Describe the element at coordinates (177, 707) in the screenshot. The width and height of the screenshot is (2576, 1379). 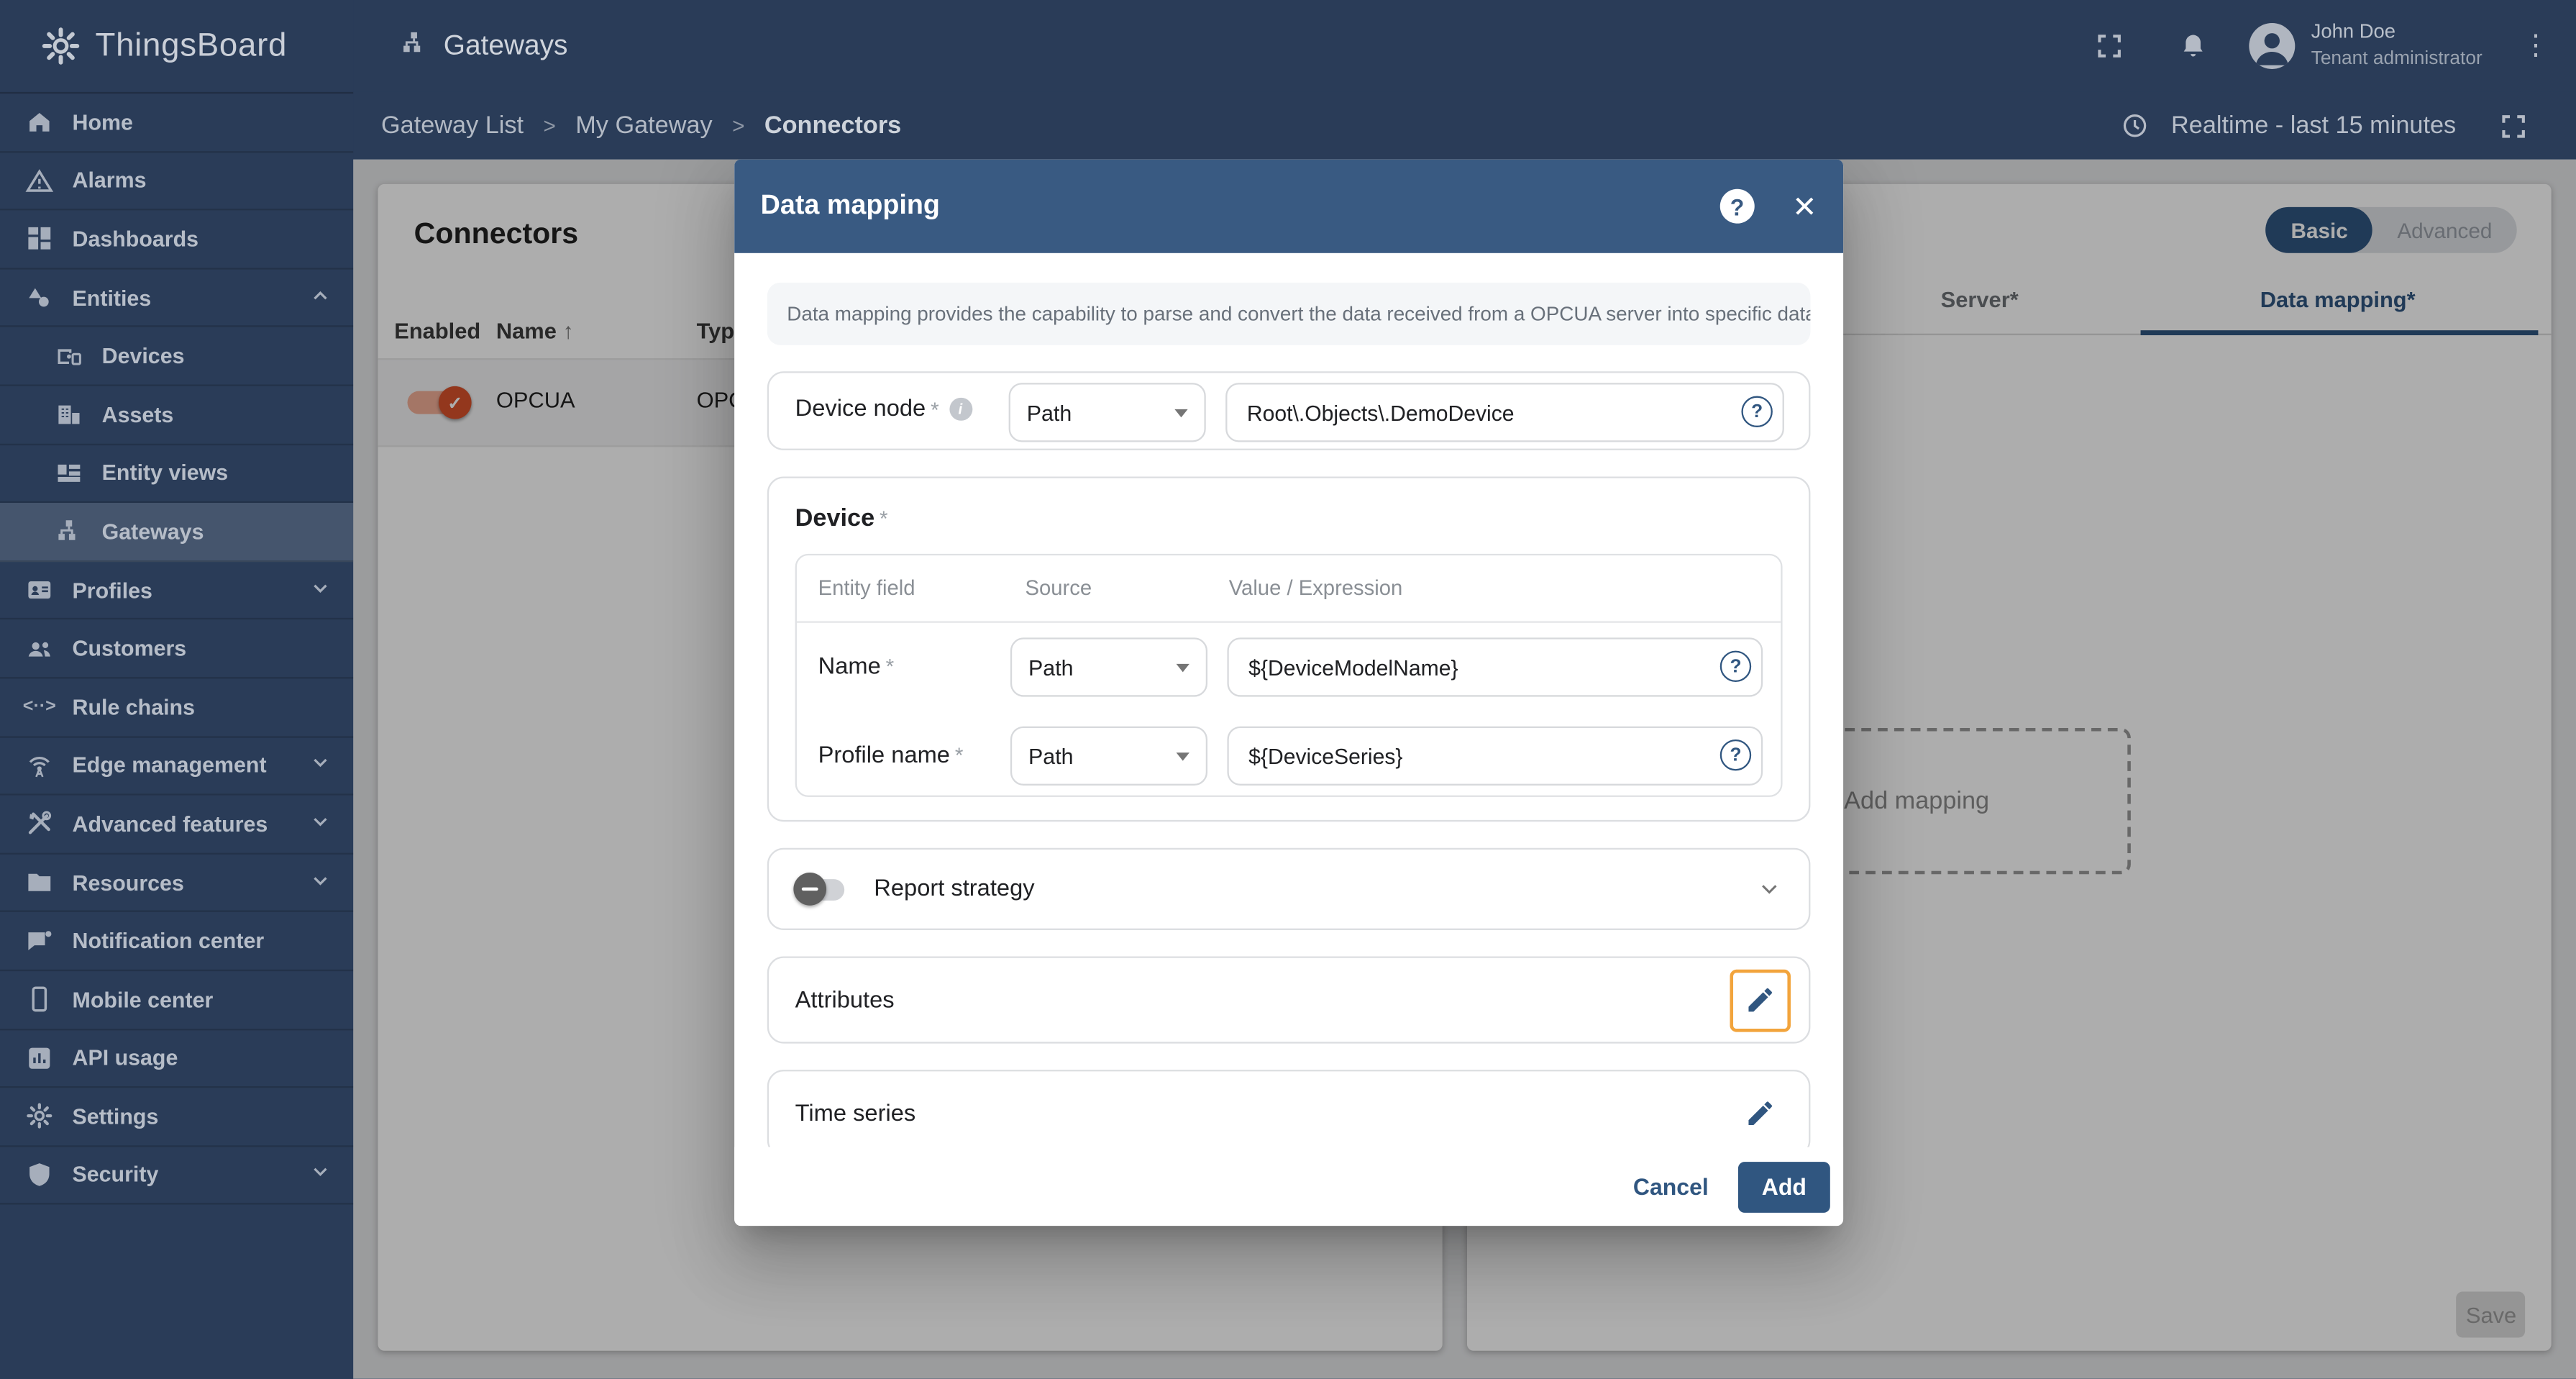
I see `sidebar-item-rule-chains: <··> Rule chains` at that location.